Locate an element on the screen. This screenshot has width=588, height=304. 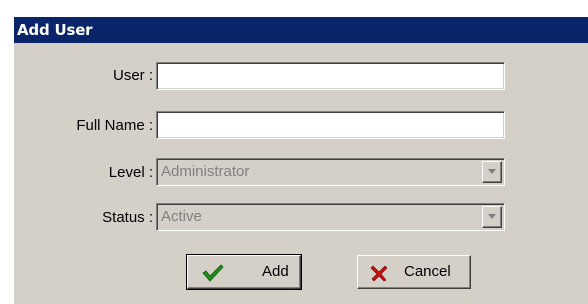
dialog-title: Add User is located at coordinates (301, 30).